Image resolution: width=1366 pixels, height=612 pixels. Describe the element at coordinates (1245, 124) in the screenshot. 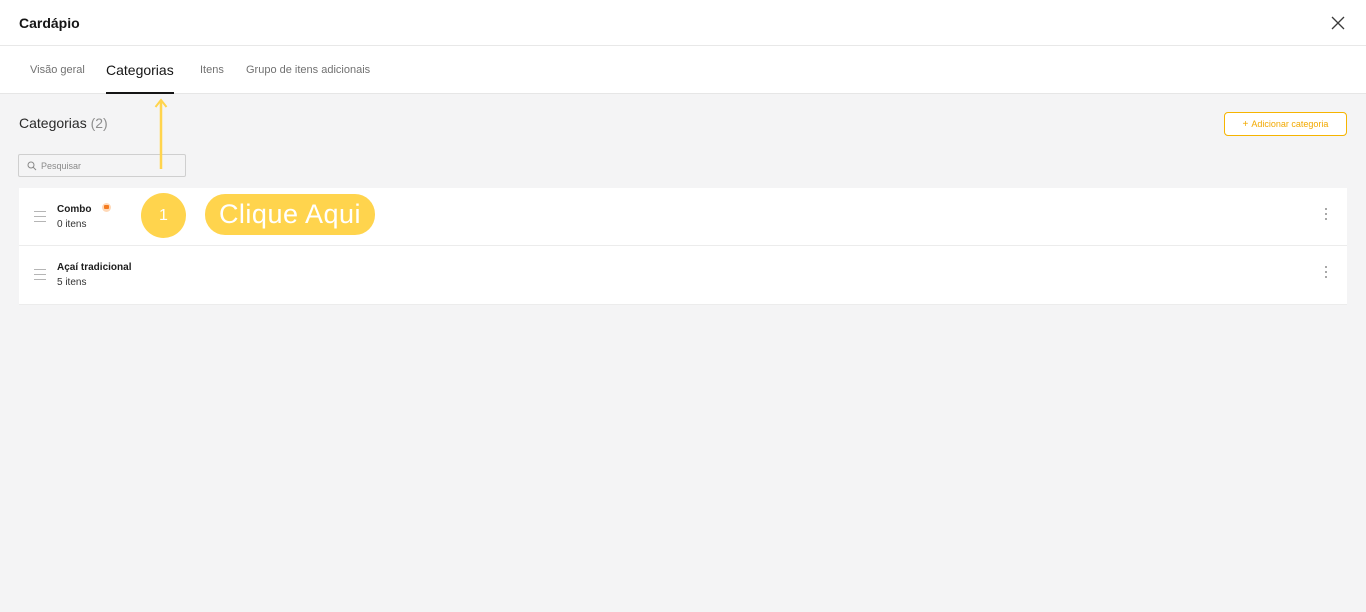

I see `plus-icon: +` at that location.